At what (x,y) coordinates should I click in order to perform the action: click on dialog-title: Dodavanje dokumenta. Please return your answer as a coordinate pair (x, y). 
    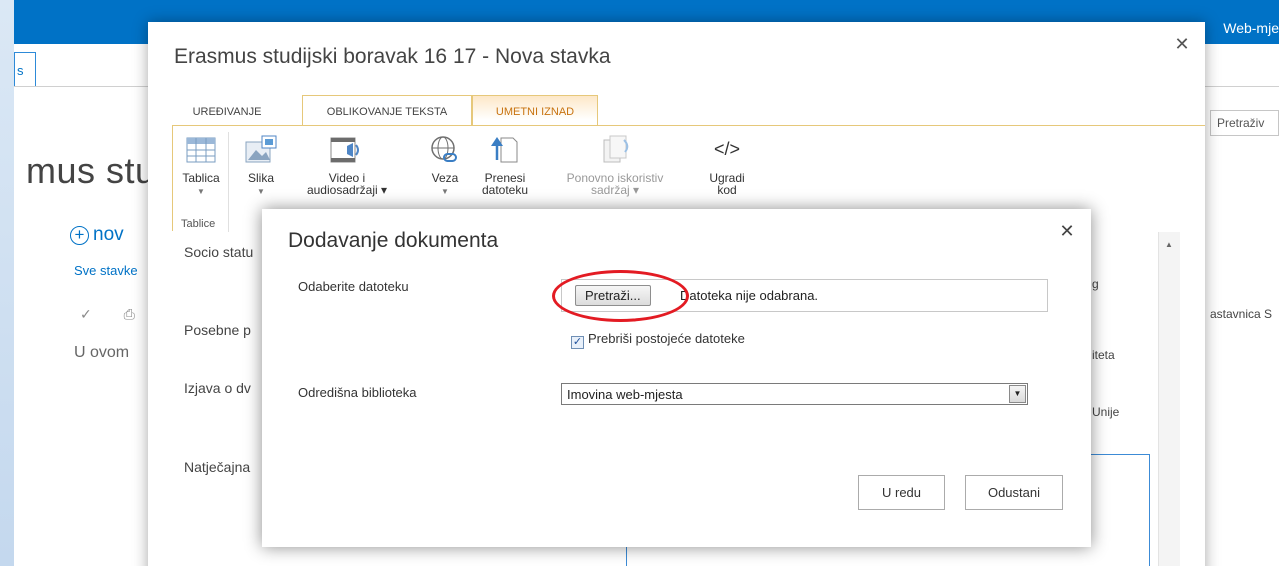
    Looking at the image, I should click on (393, 240).